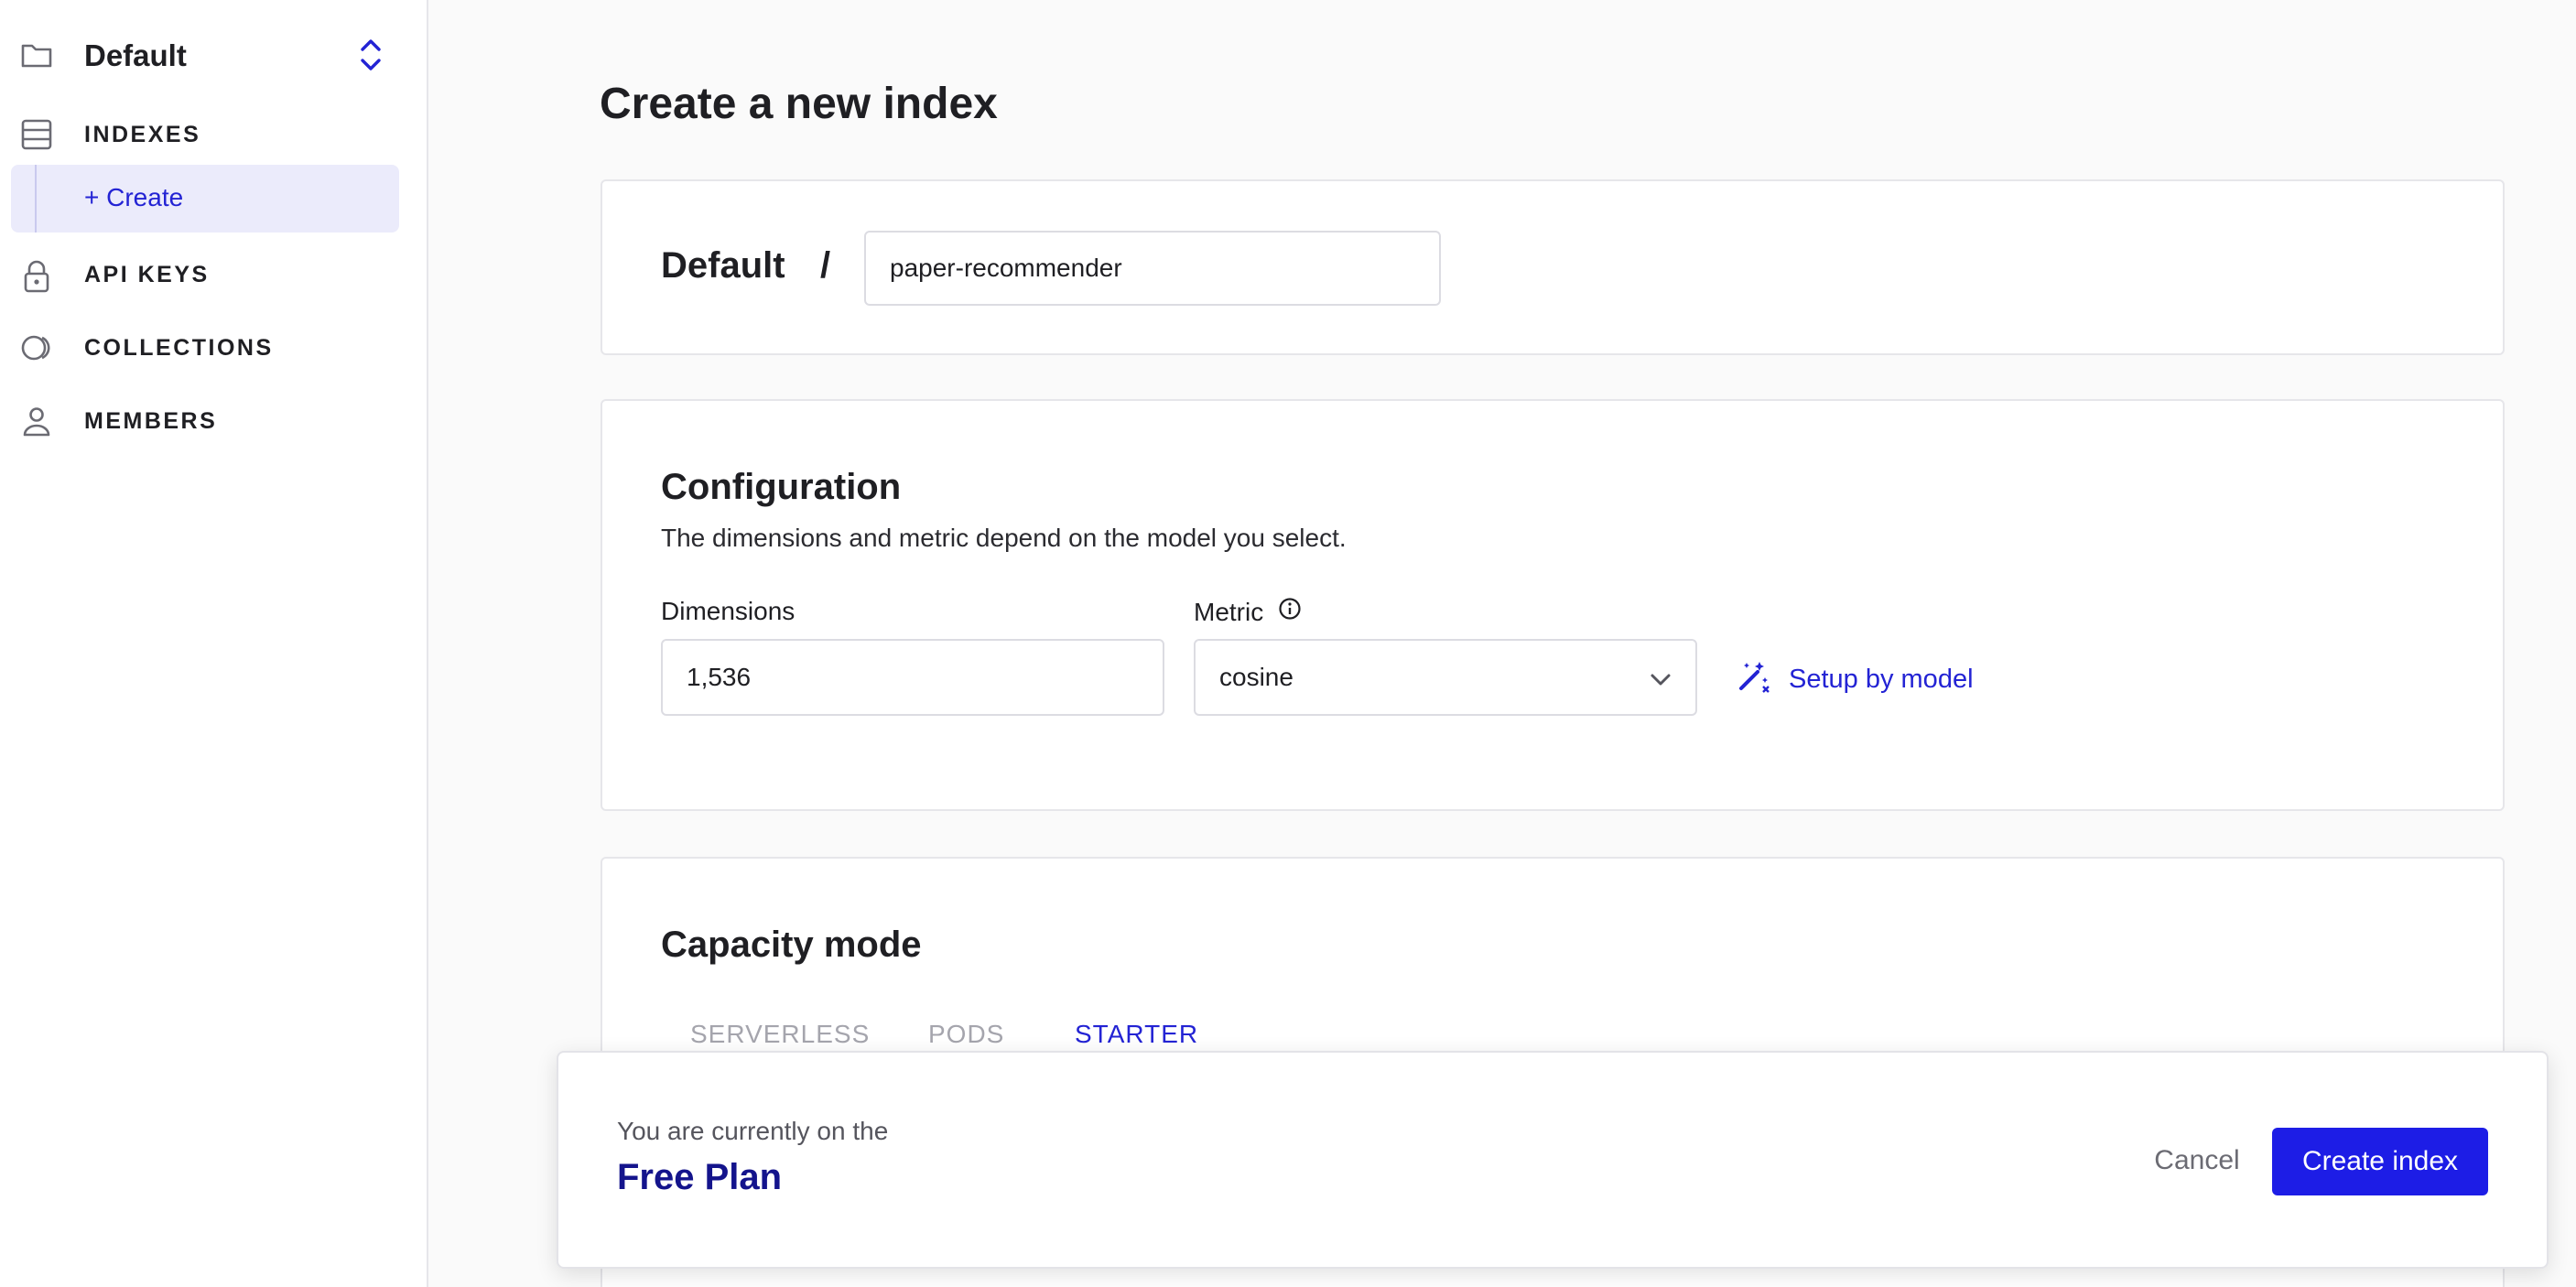  I want to click on metric-select: cosine, so click(1446, 677).